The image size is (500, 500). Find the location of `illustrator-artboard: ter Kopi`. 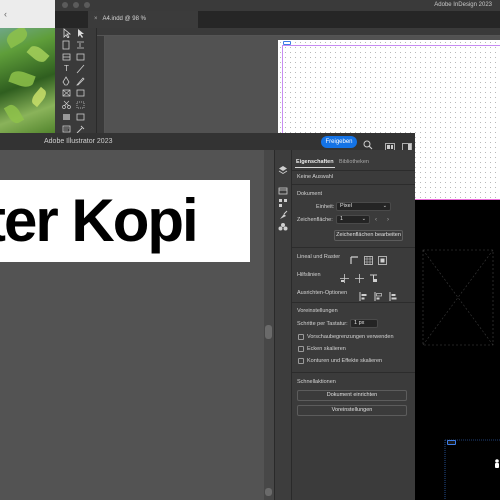

illustrator-artboard: ter Kopi is located at coordinates (125, 221).